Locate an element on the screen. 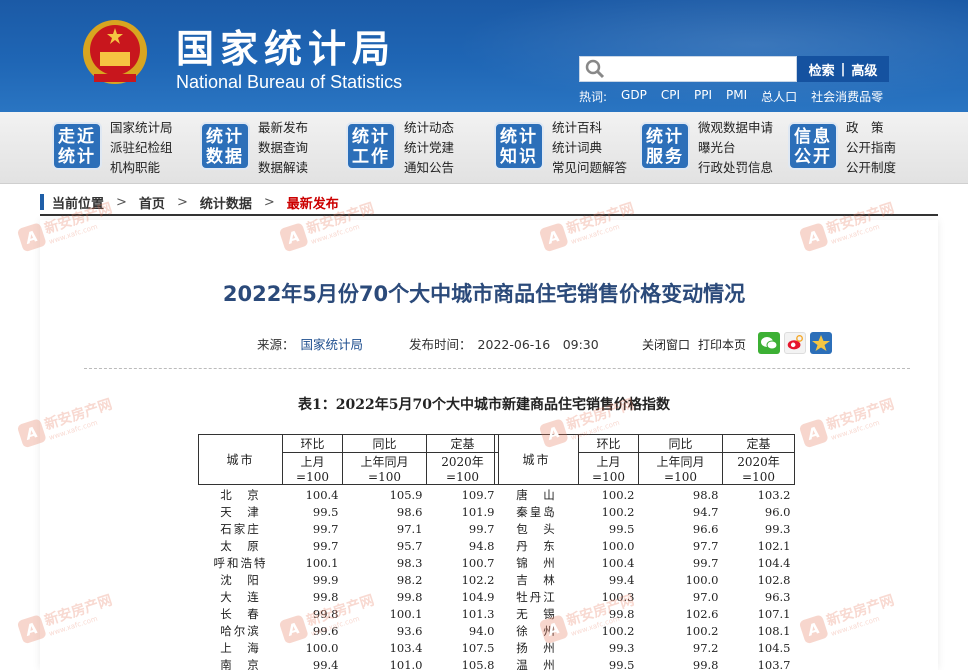 This screenshot has width=968, height=670. base-cell: 103.2 is located at coordinates (774, 495).